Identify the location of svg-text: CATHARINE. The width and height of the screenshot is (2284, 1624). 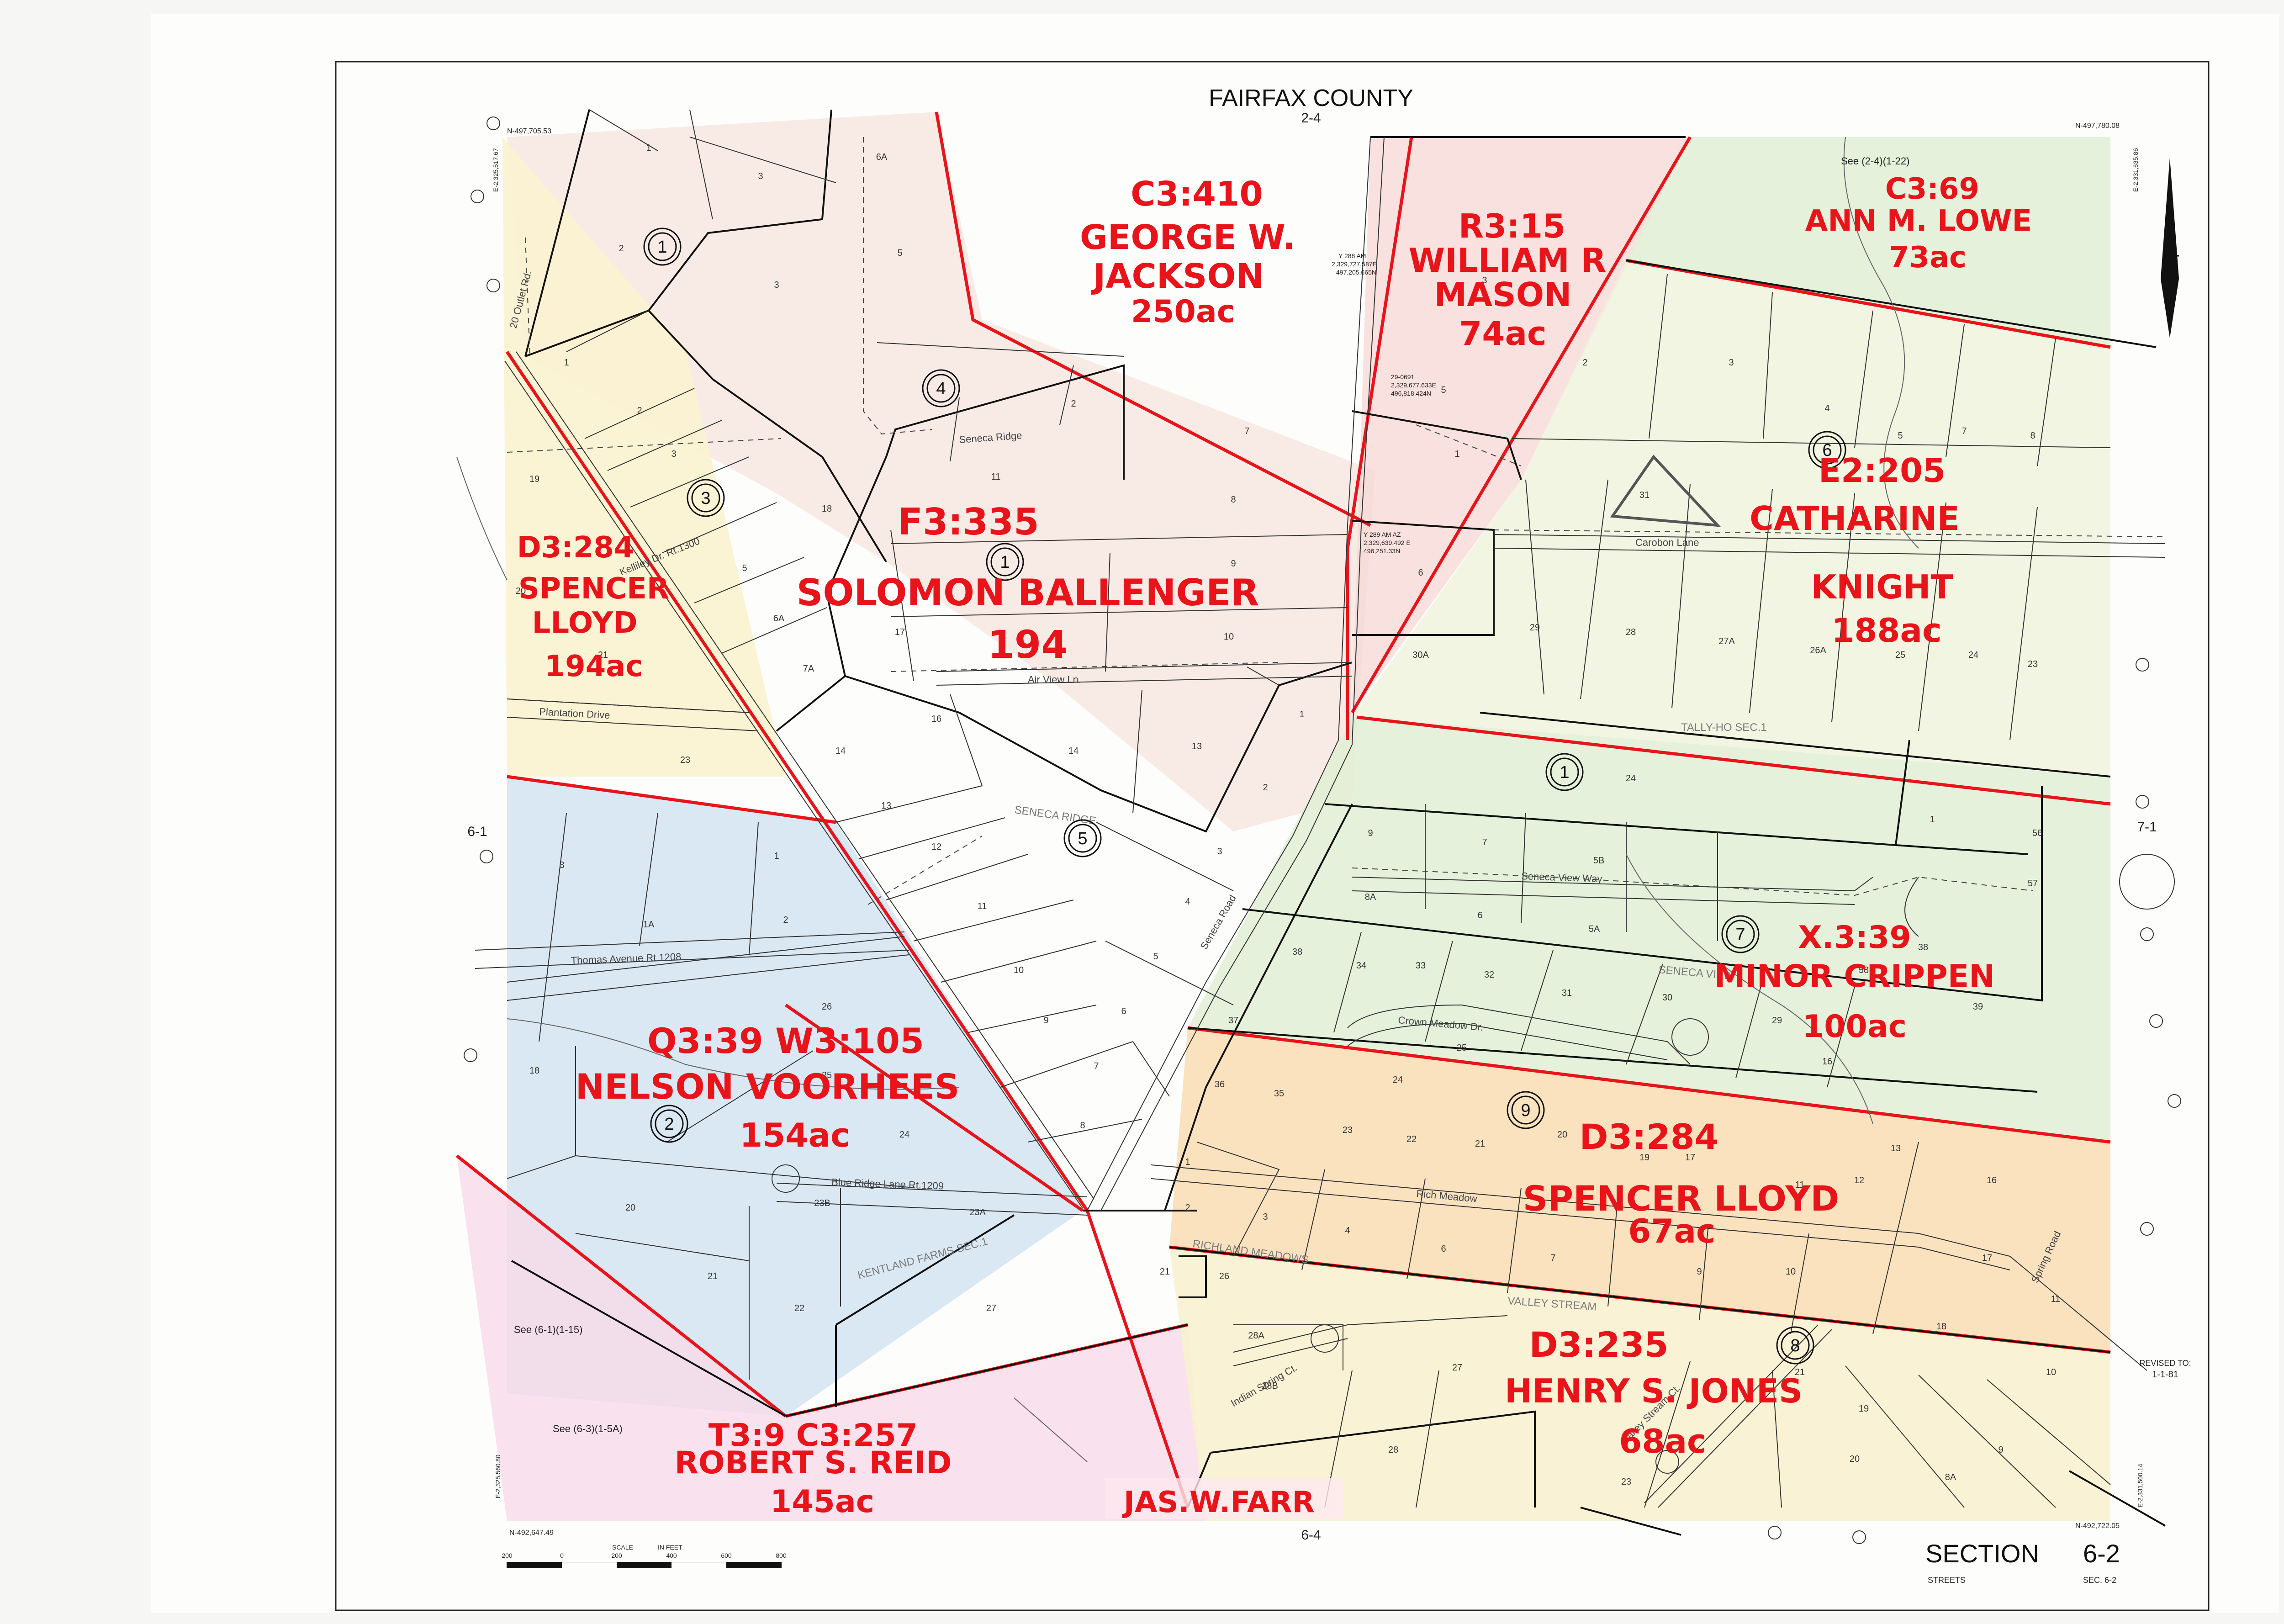
(1855, 518).